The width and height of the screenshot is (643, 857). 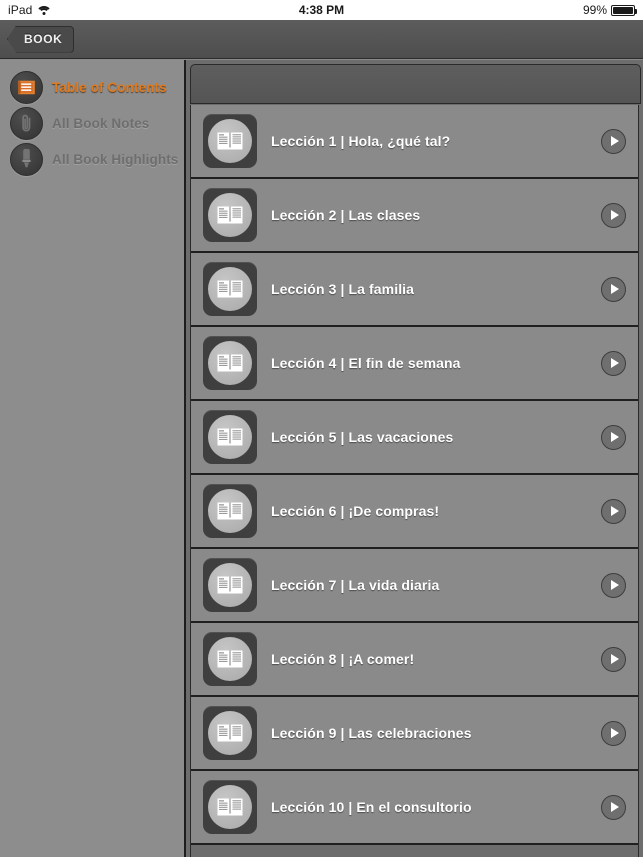 What do you see at coordinates (594, 10) in the screenshot?
I see `battery-percentage: 99%` at bounding box center [594, 10].